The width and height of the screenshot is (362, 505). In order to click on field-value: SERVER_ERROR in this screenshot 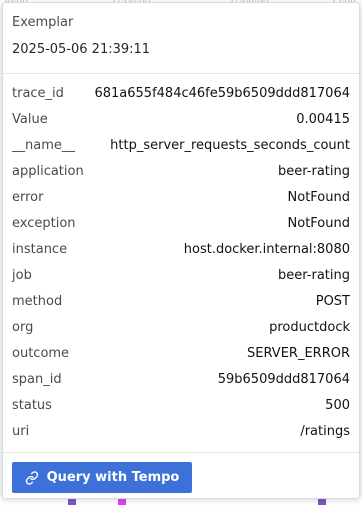, I will do `click(298, 353)`.